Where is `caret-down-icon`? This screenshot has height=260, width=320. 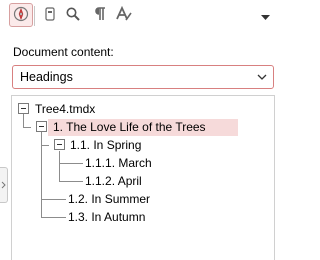 caret-down-icon is located at coordinates (265, 17).